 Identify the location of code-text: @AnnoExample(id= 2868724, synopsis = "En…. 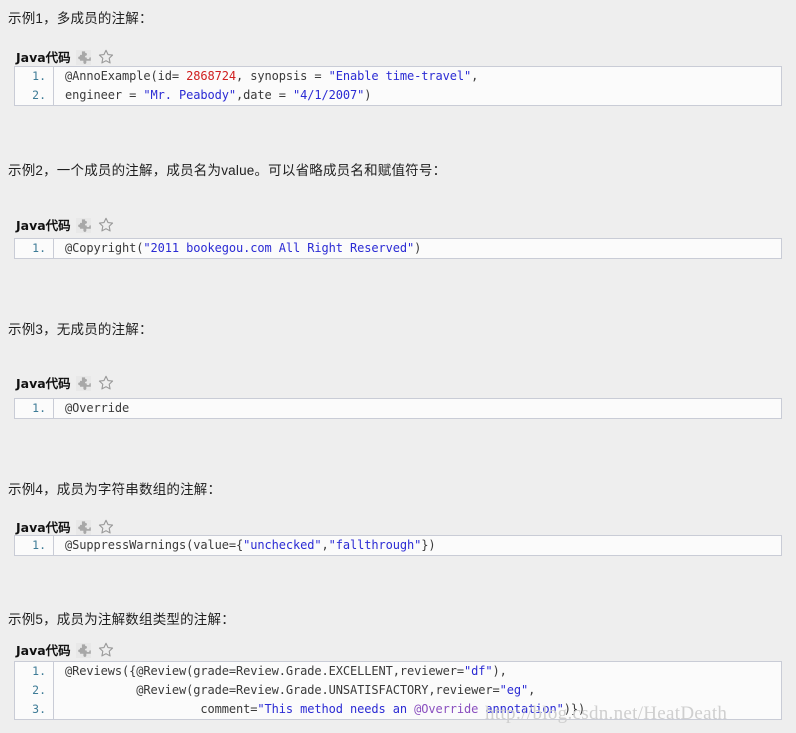
(266, 76).